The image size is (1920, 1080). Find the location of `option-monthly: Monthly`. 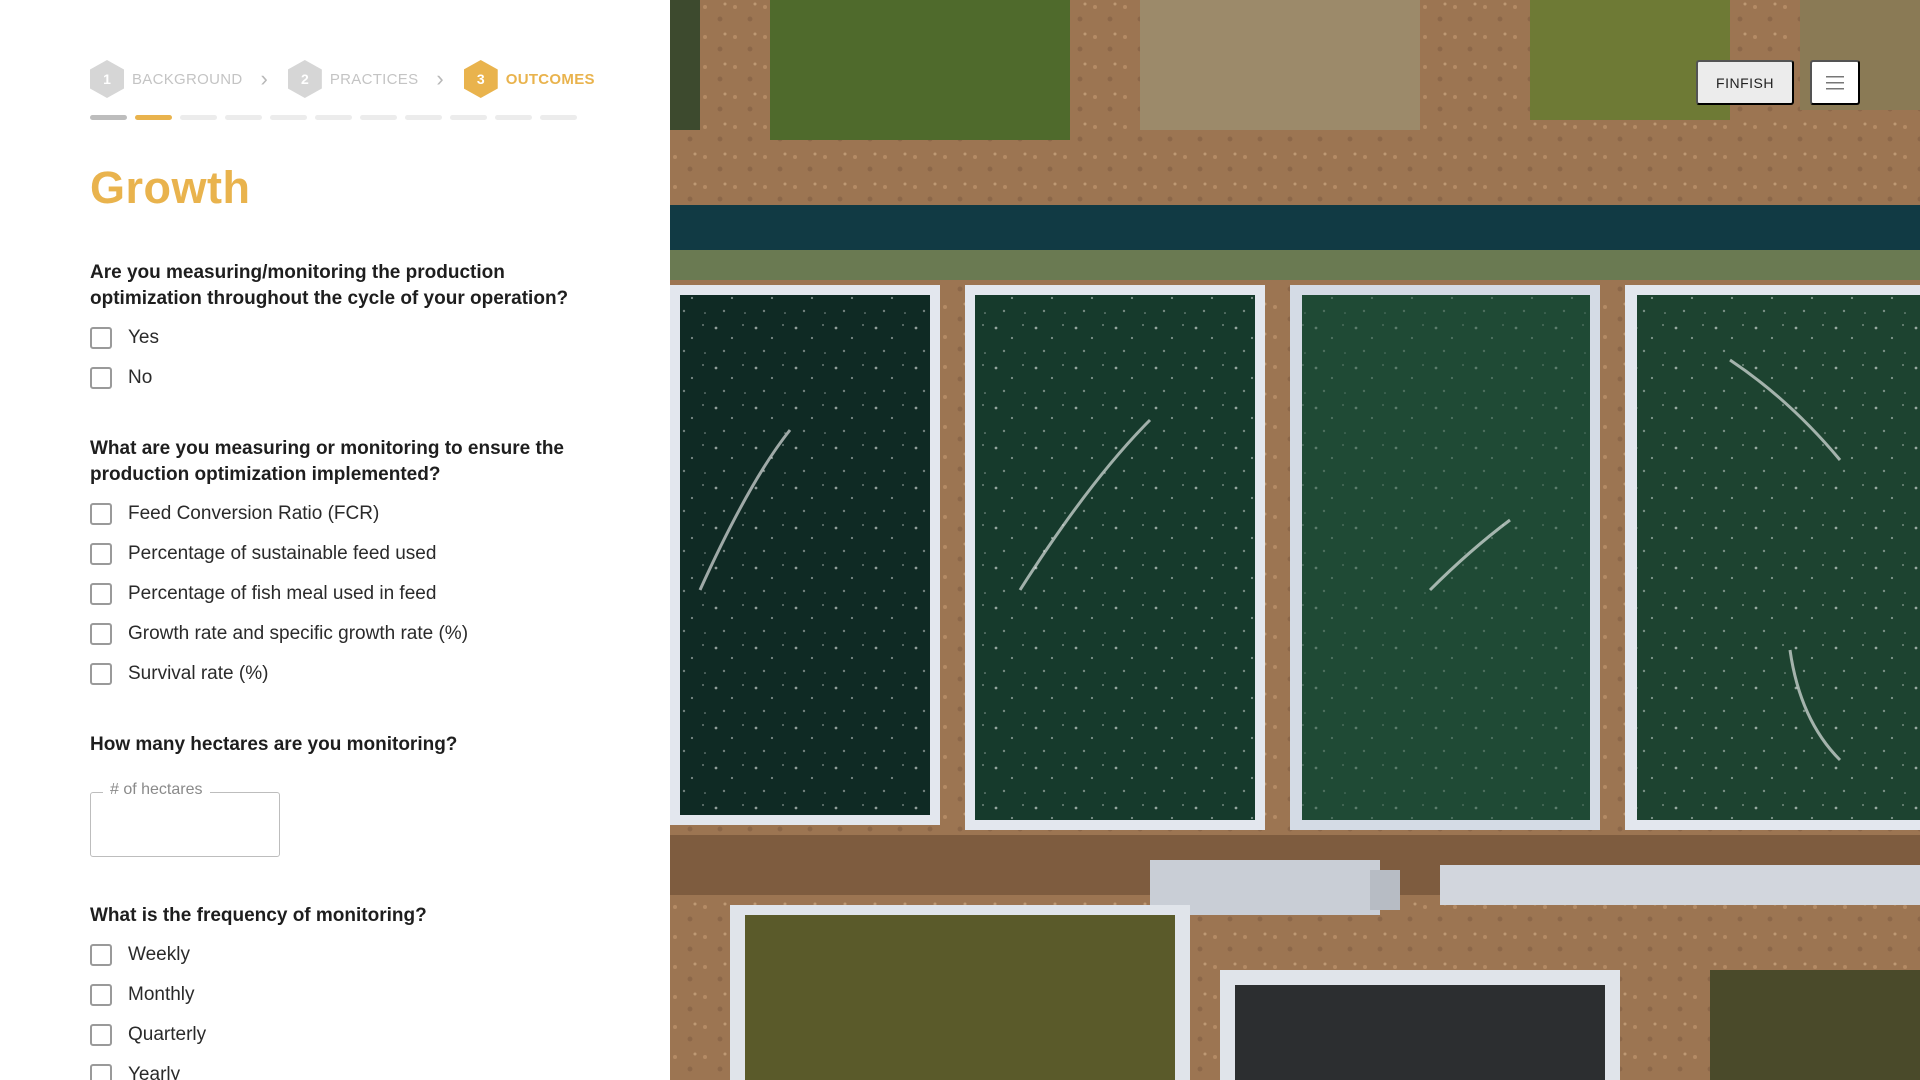

option-monthly: Monthly is located at coordinates (142, 995).